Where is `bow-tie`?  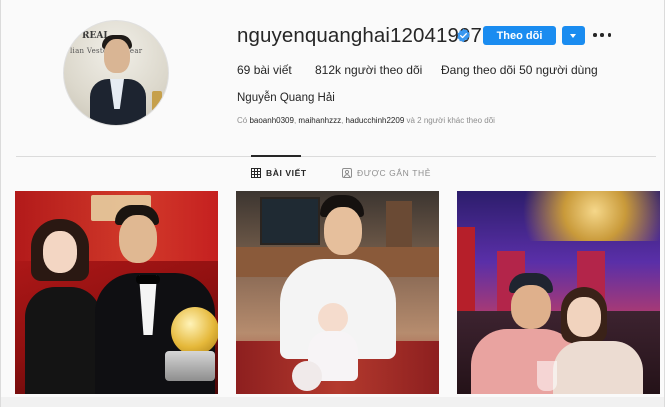
bow-tie is located at coordinates (148, 279).